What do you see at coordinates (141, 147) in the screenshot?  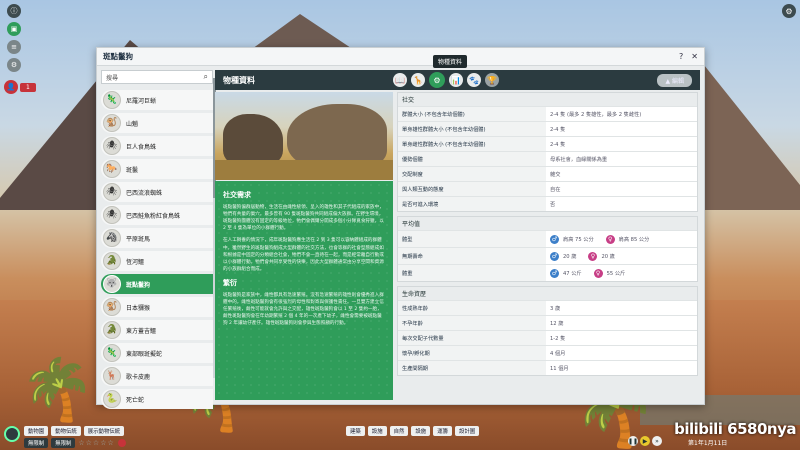 I see `species-name: 巨人食鳥蛛` at bounding box center [141, 147].